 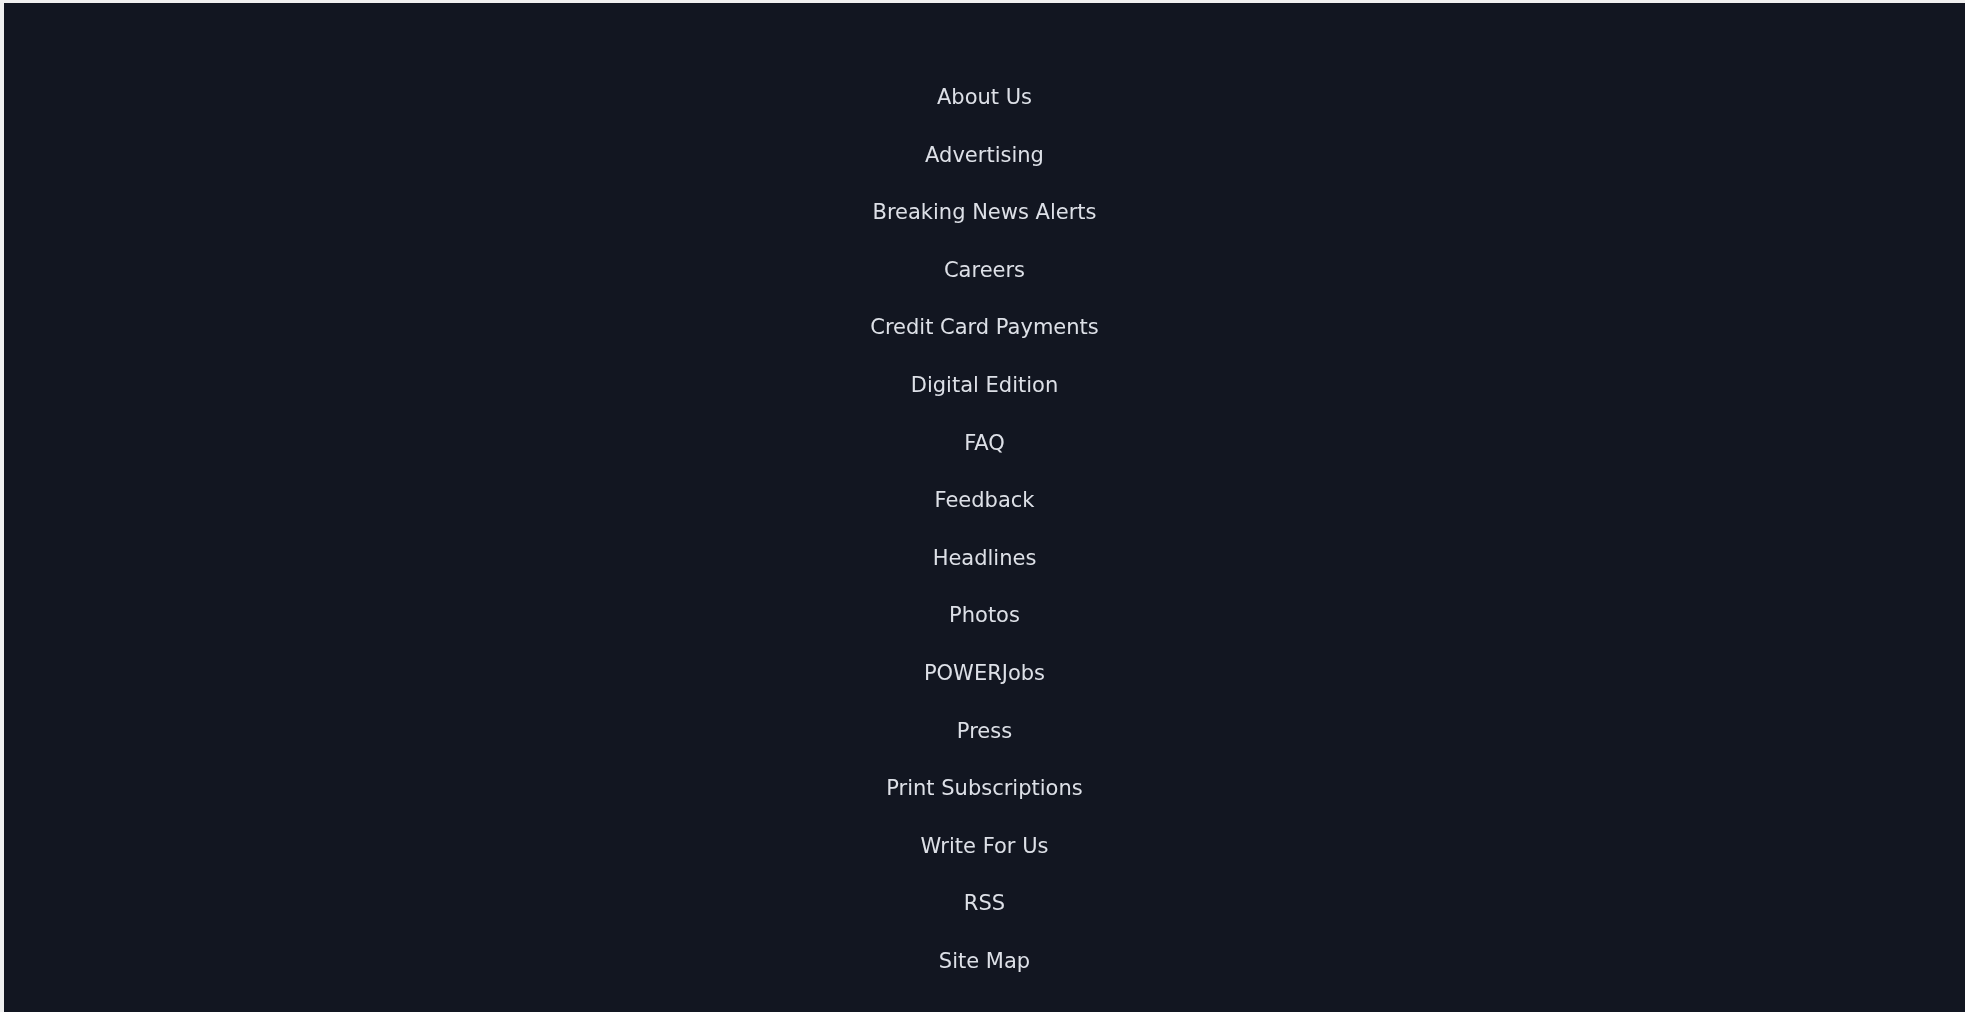 I want to click on footer-link: Photos, so click(x=984, y=616).